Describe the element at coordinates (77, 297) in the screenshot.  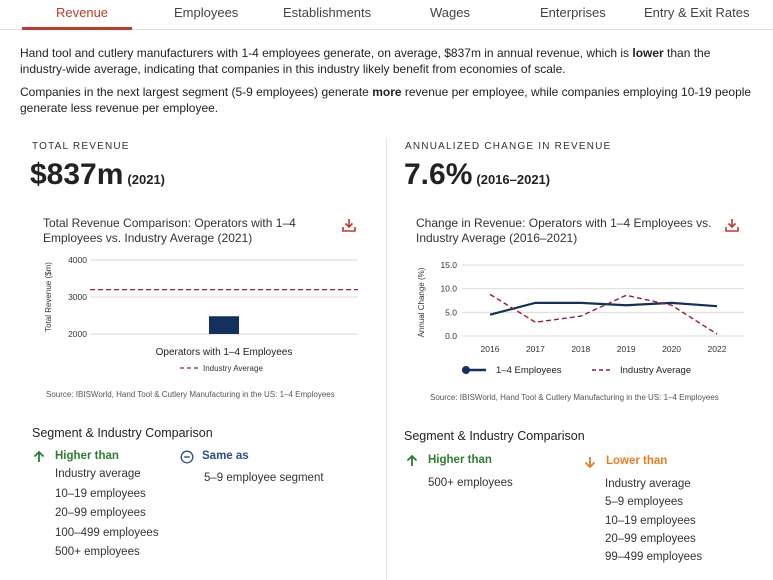
I see `y-tick-label: 3000` at that location.